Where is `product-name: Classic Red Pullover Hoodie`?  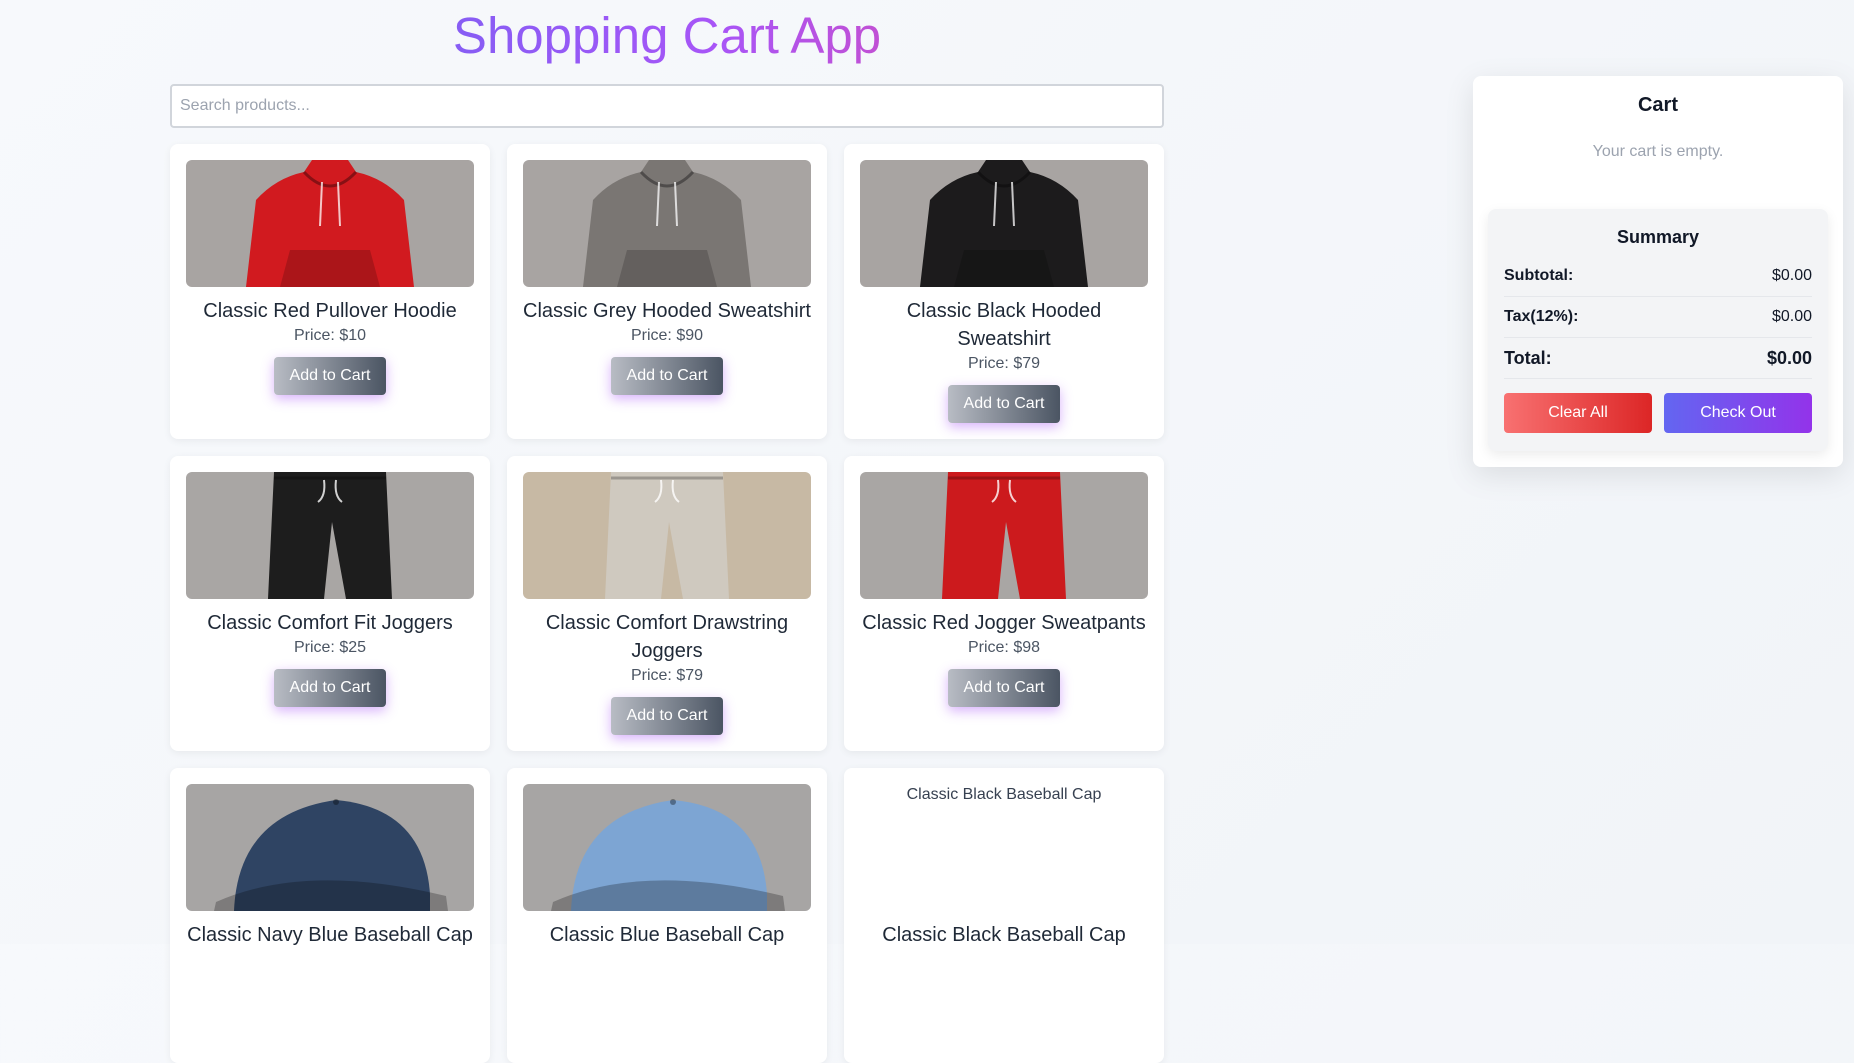
product-name: Classic Red Pullover Hoodie is located at coordinates (330, 311).